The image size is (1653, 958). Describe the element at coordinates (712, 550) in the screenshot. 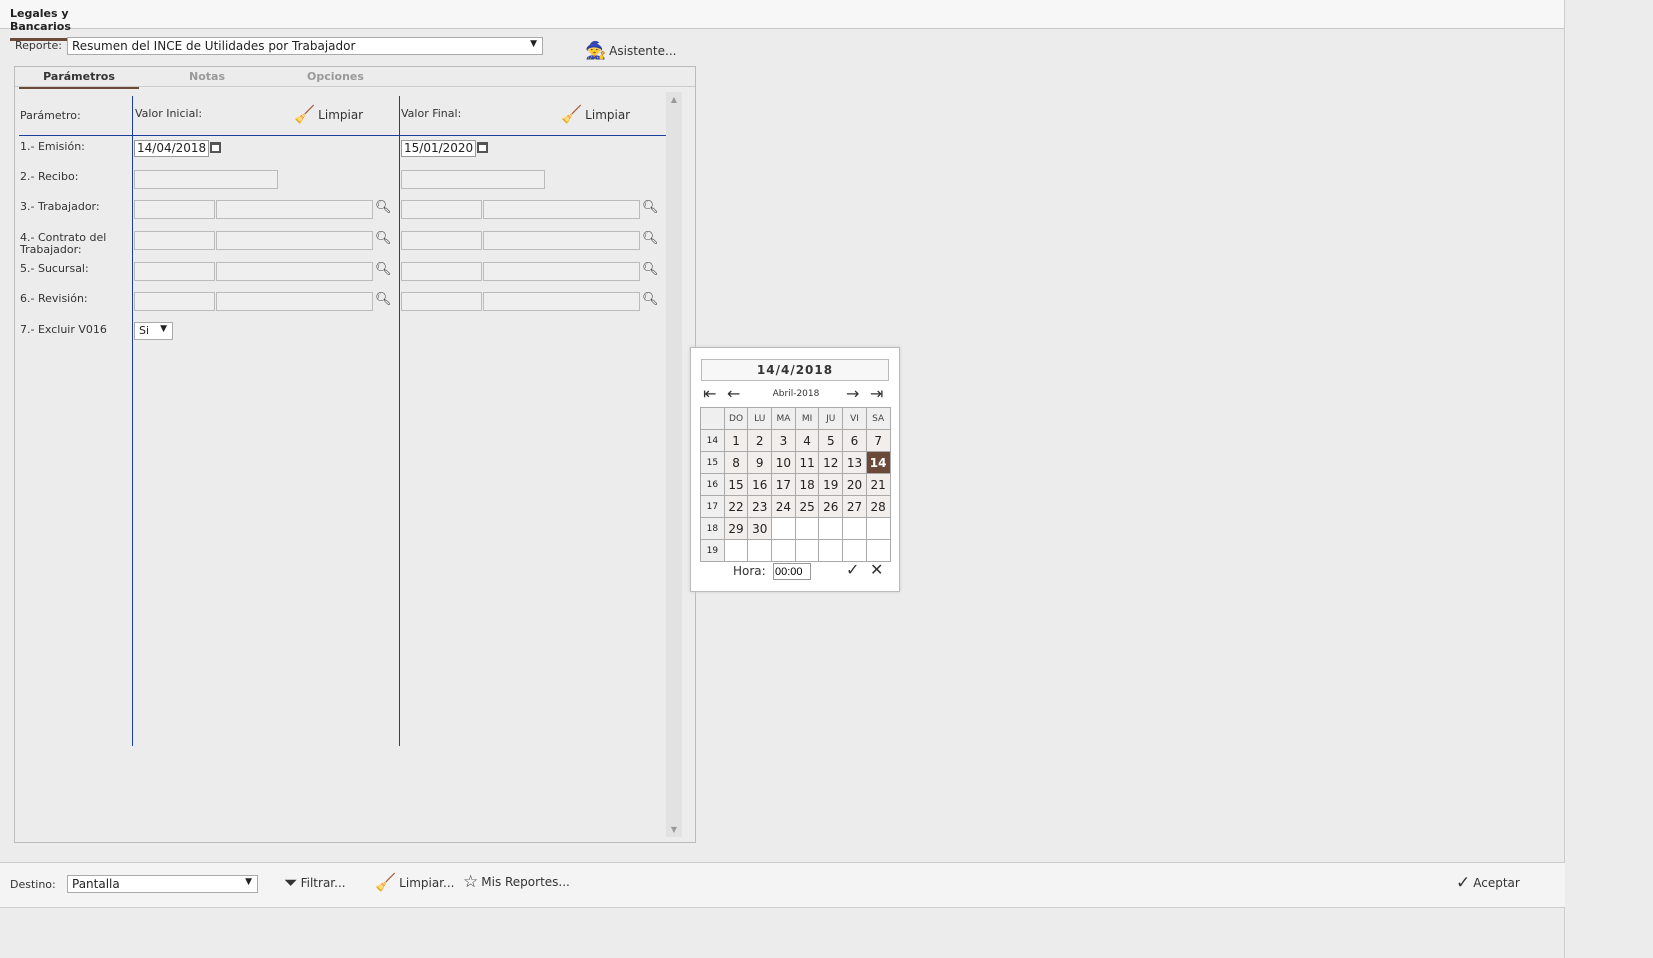

I see `week-number: 19` at that location.